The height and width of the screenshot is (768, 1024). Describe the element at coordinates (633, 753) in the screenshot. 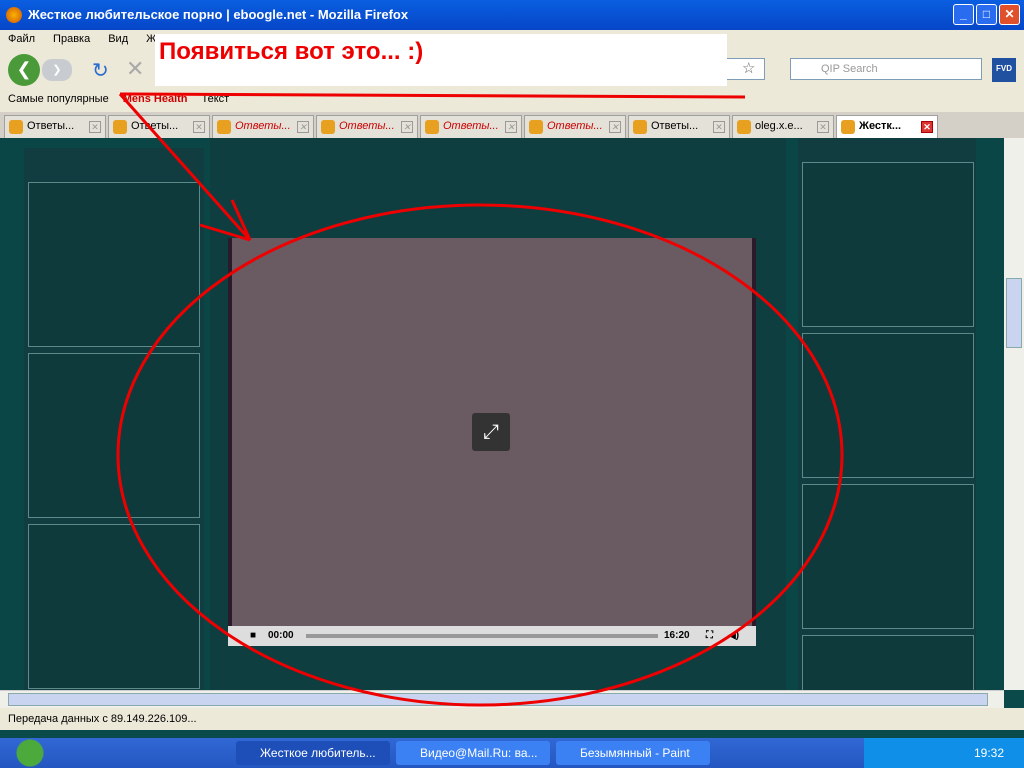

I see `taskbar-item-paint: Безымянный - Paint` at that location.